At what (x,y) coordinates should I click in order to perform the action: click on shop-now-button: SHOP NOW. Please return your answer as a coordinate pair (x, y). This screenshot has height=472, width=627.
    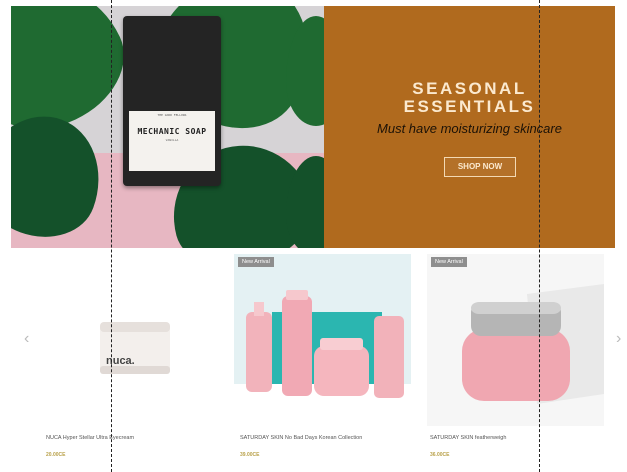
    Looking at the image, I should click on (480, 167).